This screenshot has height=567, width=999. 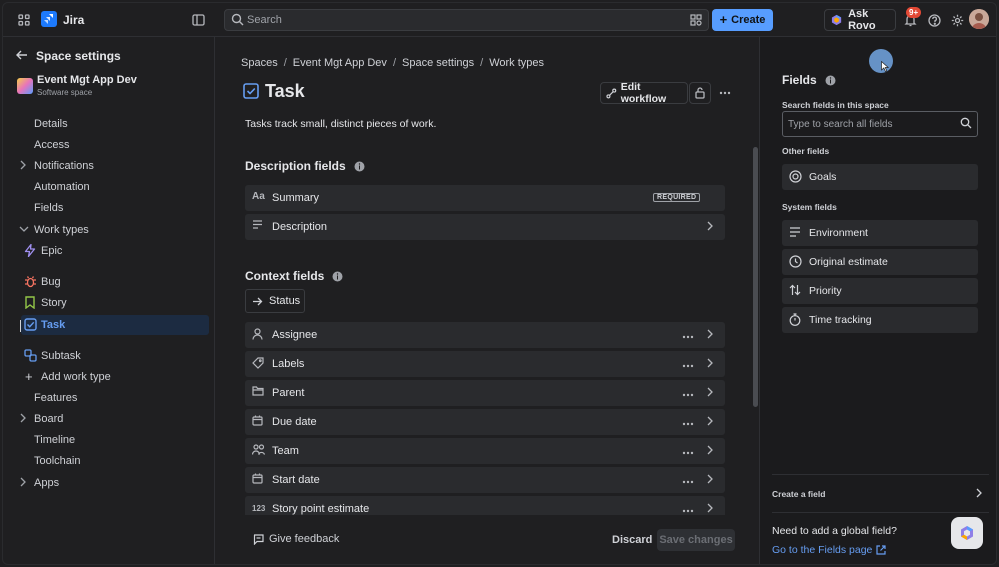 I want to click on add-work-type-button: + Add work type, so click(x=109, y=377).